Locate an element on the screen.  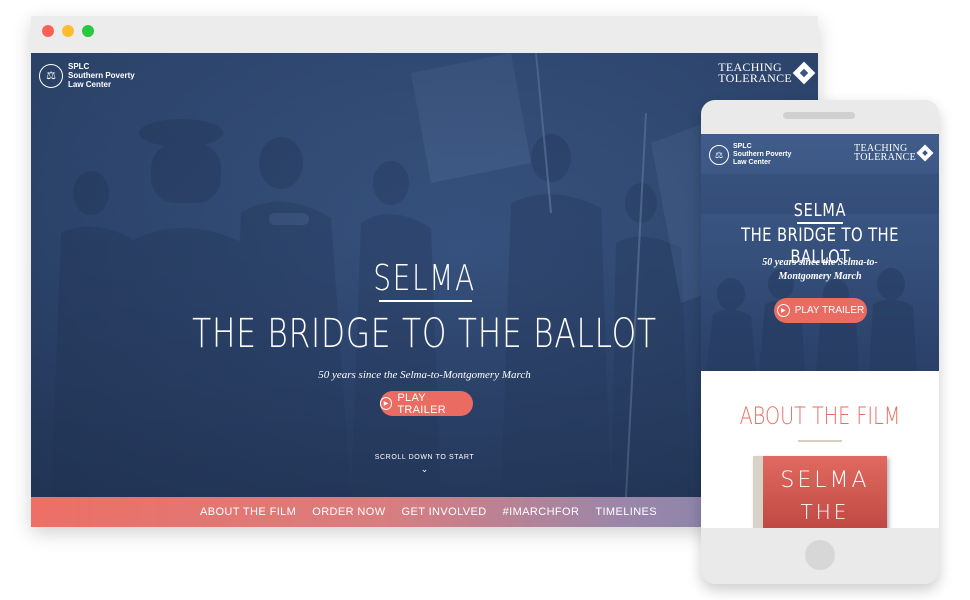
nav-timelines: TIMELINES is located at coordinates (626, 512).